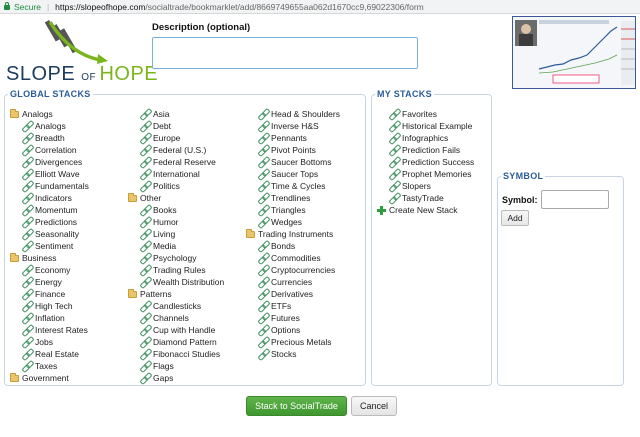 The height and width of the screenshot is (437, 640). I want to click on stack-item-seasonality: Seasonality, so click(49, 234).